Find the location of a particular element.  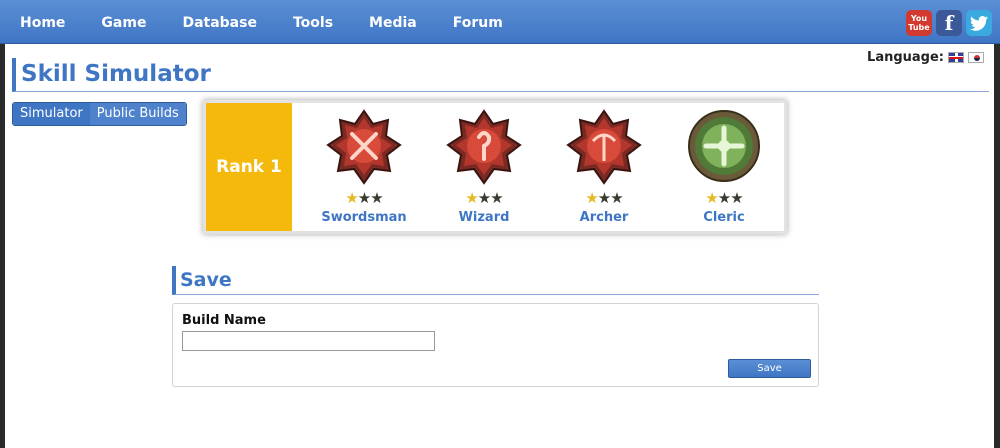

nav-forum: Forum is located at coordinates (478, 22).